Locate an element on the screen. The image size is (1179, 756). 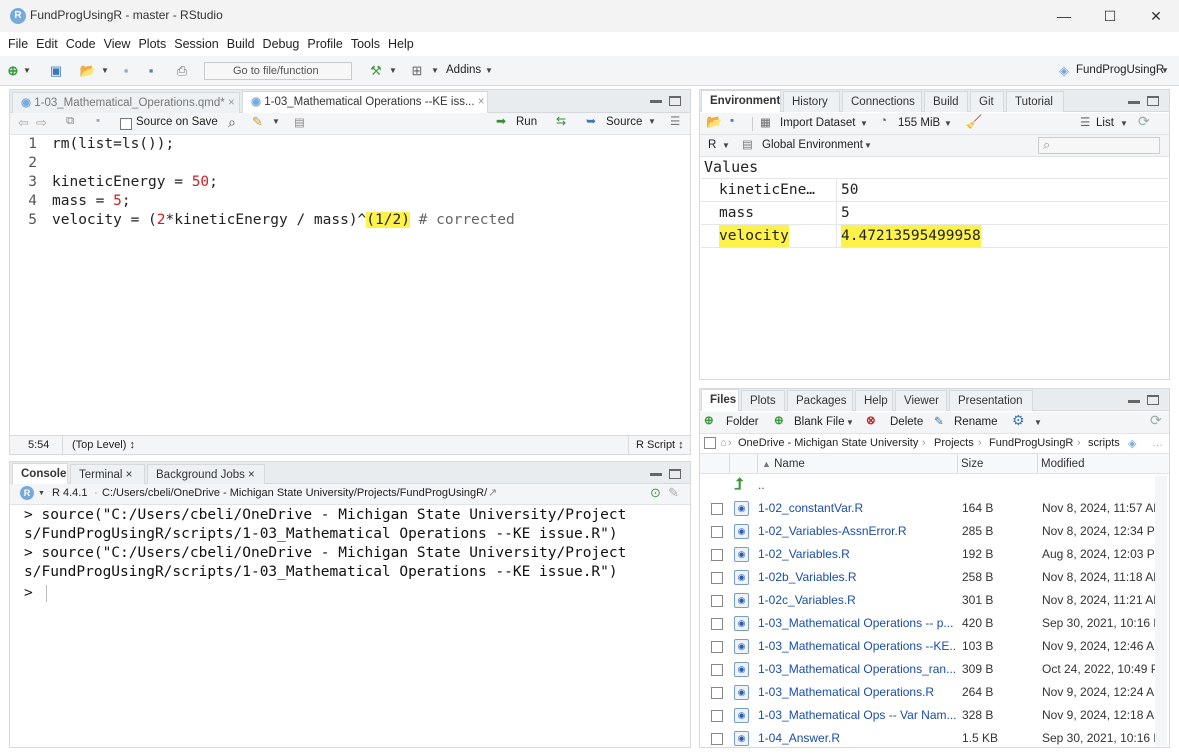
breadcrumb-onedrive: OneDrive - Michigan State University is located at coordinates (828, 443).